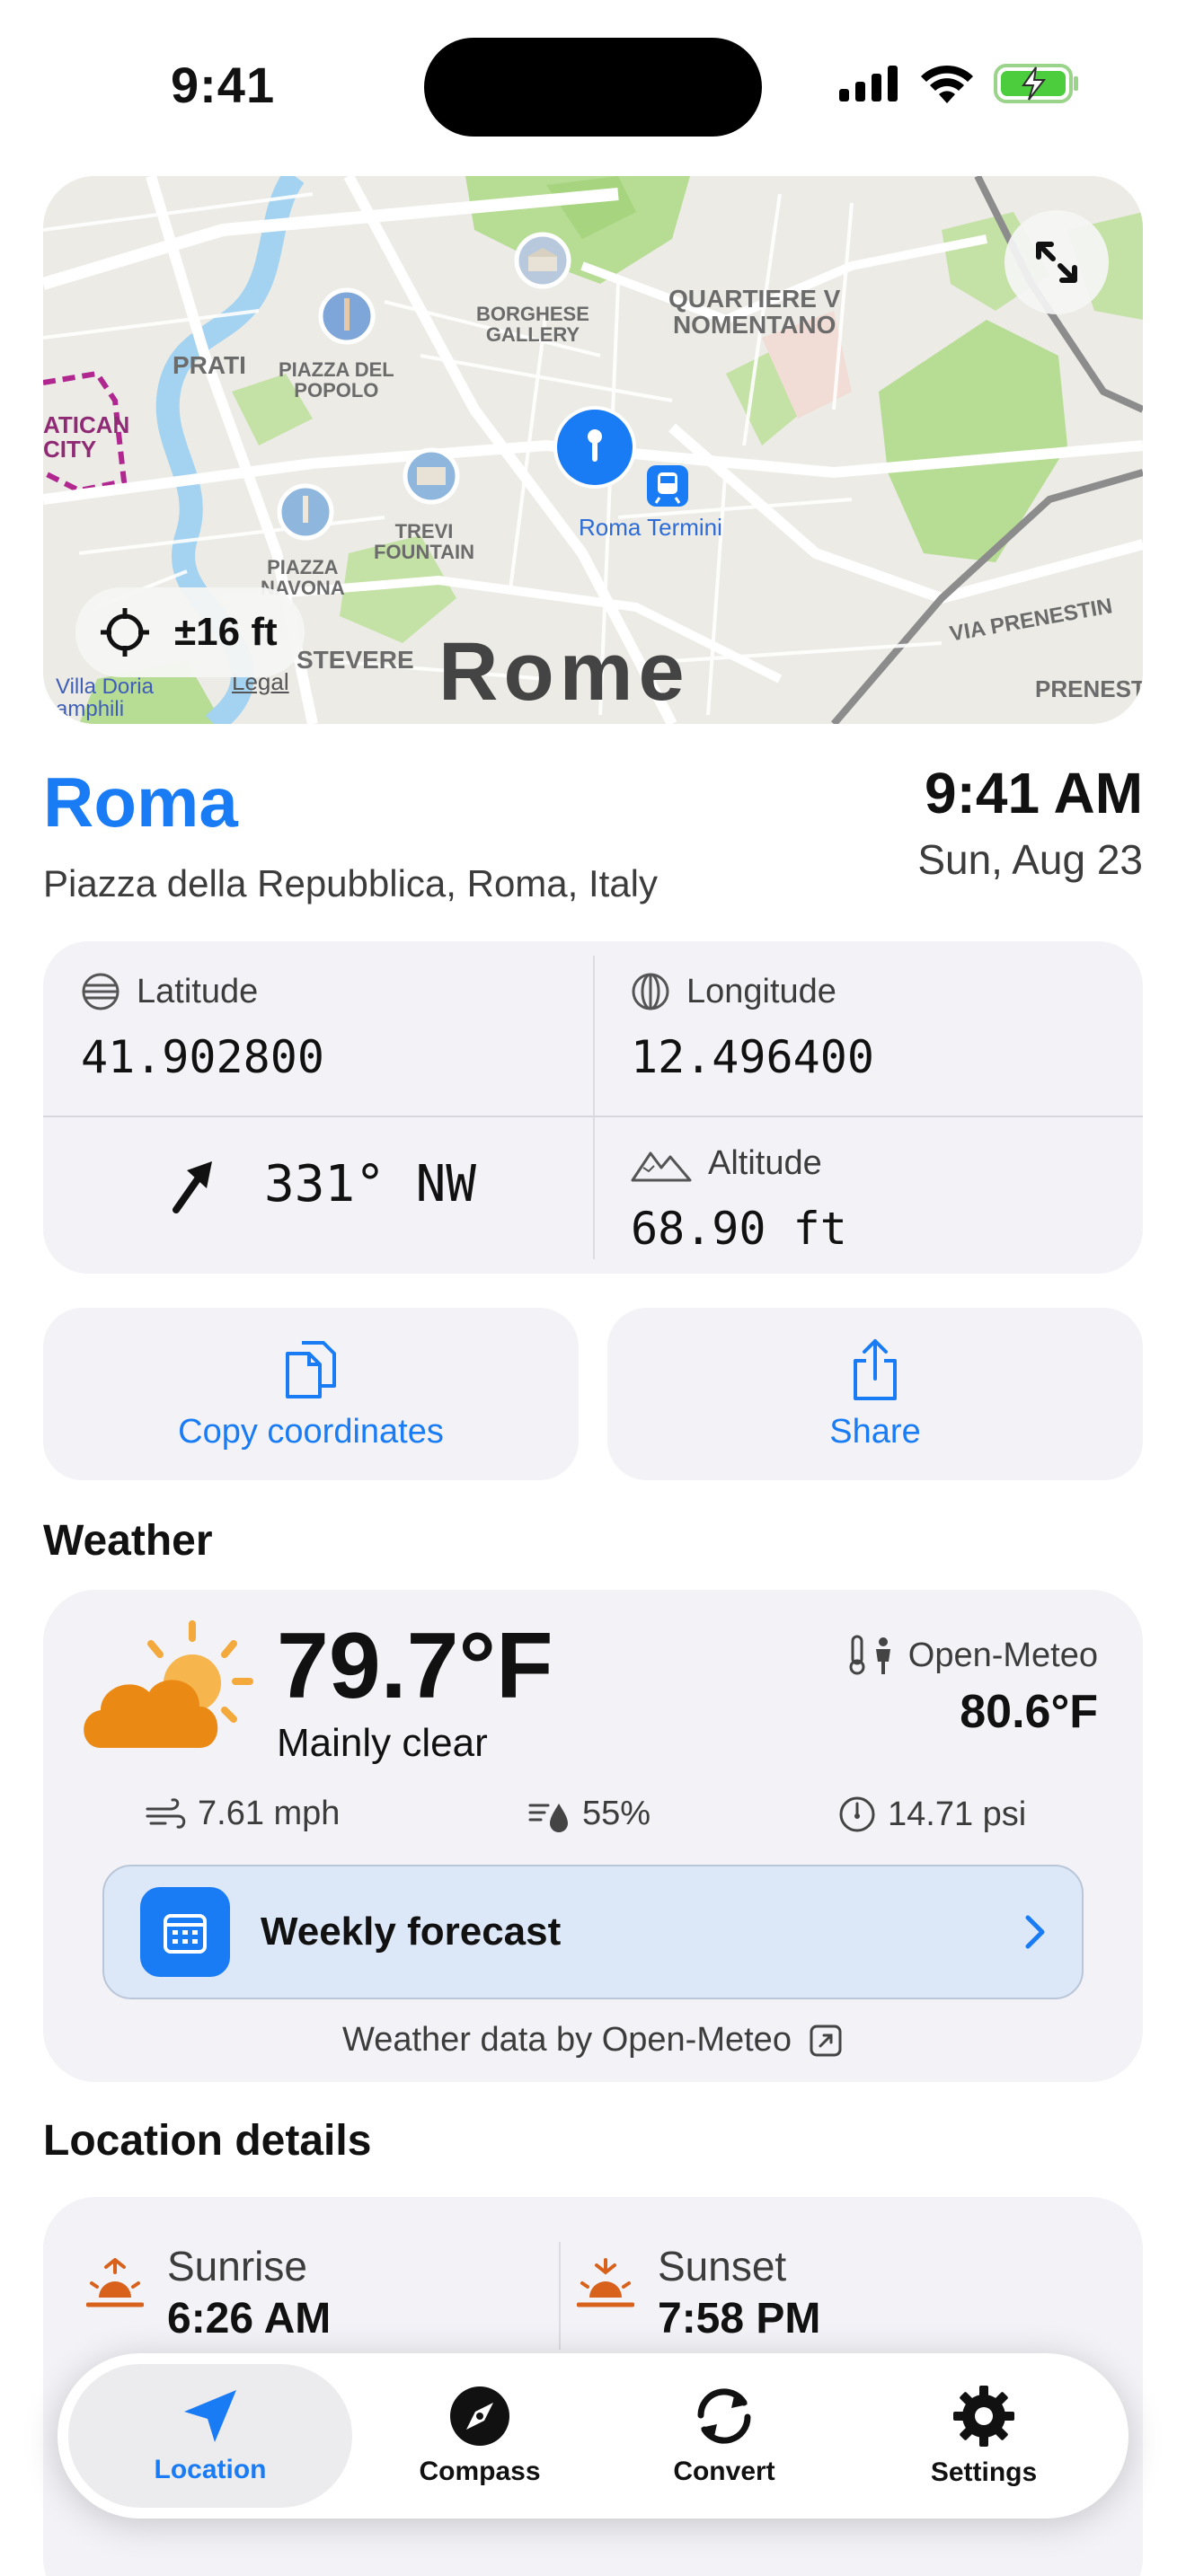  I want to click on wind-icon, so click(166, 1813).